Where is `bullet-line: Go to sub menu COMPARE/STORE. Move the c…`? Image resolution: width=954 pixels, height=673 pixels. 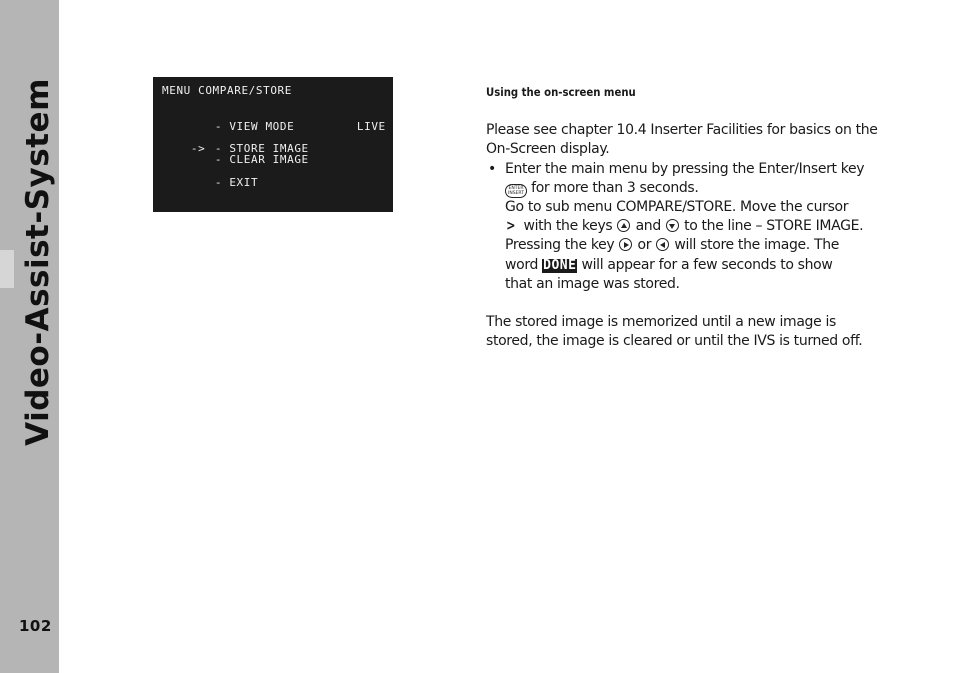
bullet-line: Go to sub menu COMPARE/STORE. Move the c… is located at coordinates (677, 207).